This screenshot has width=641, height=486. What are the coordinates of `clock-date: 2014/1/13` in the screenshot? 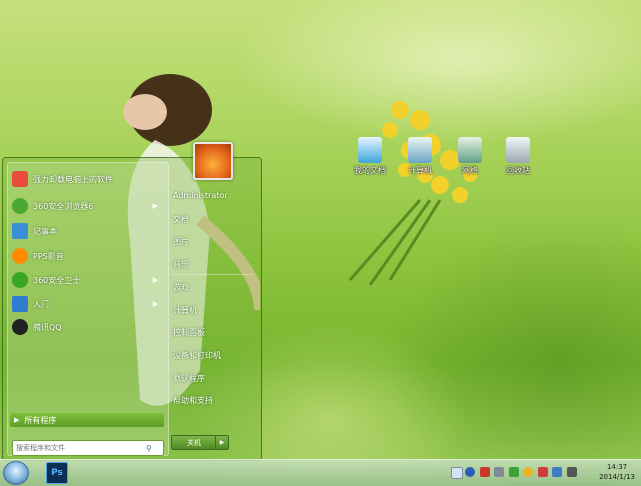 It's located at (617, 477).